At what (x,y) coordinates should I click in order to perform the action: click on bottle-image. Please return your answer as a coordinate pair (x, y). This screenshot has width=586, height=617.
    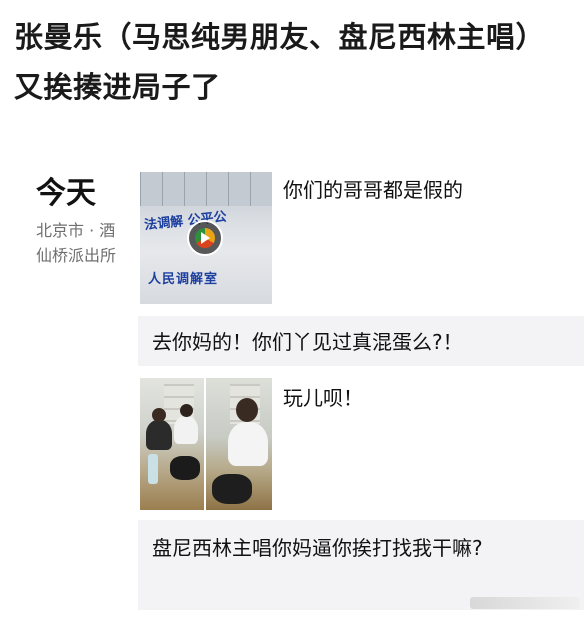
    Looking at the image, I should click on (153, 469).